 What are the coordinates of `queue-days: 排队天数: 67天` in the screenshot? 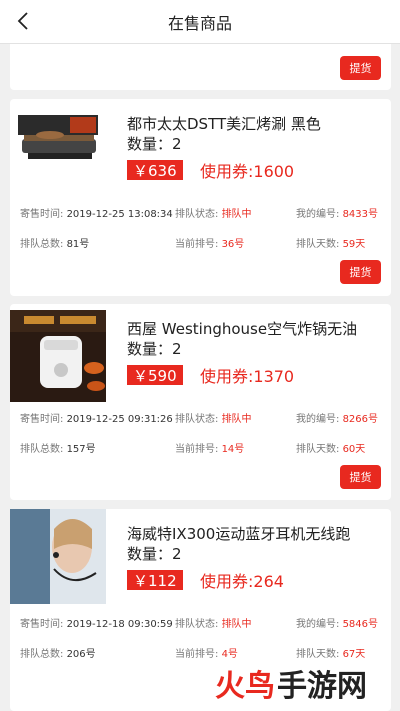 It's located at (330, 652).